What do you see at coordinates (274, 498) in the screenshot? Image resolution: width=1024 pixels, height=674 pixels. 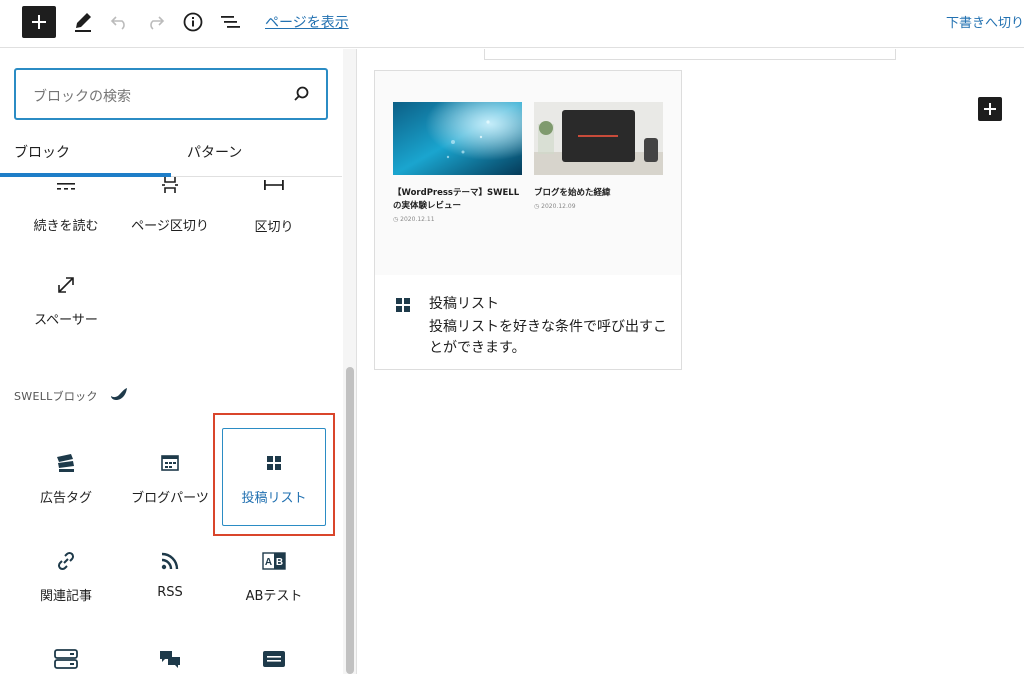 I see `block-post-list-label: 投稿リスト` at bounding box center [274, 498].